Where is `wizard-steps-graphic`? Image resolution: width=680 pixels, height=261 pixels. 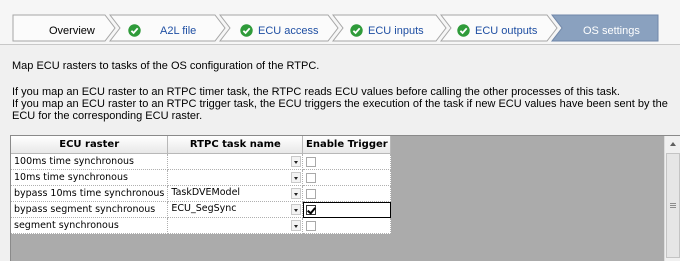 wizard-steps-graphic is located at coordinates (335, 28).